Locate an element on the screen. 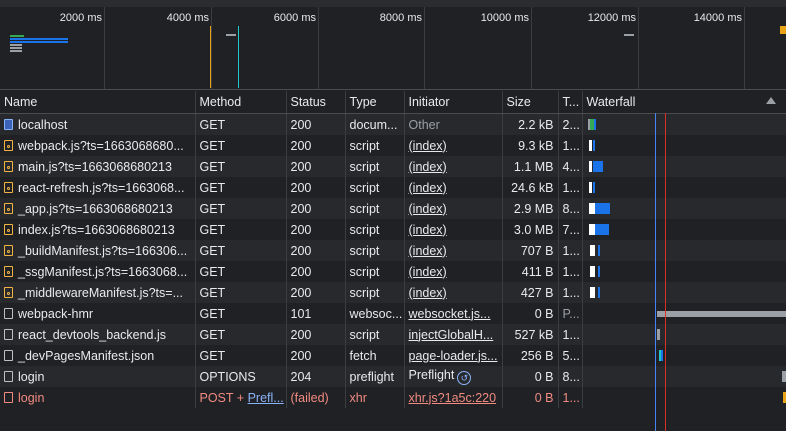 The width and height of the screenshot is (786, 431). column-header-initiator: Initiator is located at coordinates (453, 102).